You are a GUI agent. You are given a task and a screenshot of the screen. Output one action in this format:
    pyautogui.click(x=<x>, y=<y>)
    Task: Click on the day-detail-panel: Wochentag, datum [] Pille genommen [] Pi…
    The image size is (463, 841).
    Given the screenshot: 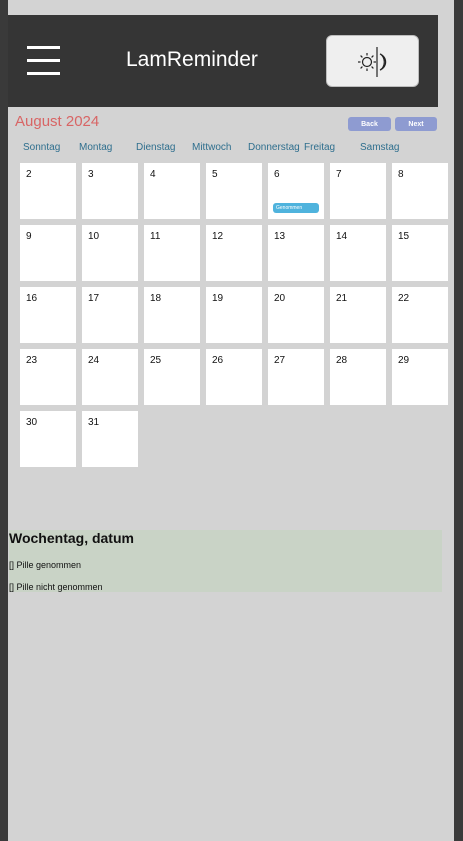 What is the action you would take?
    pyautogui.click(x=225, y=561)
    